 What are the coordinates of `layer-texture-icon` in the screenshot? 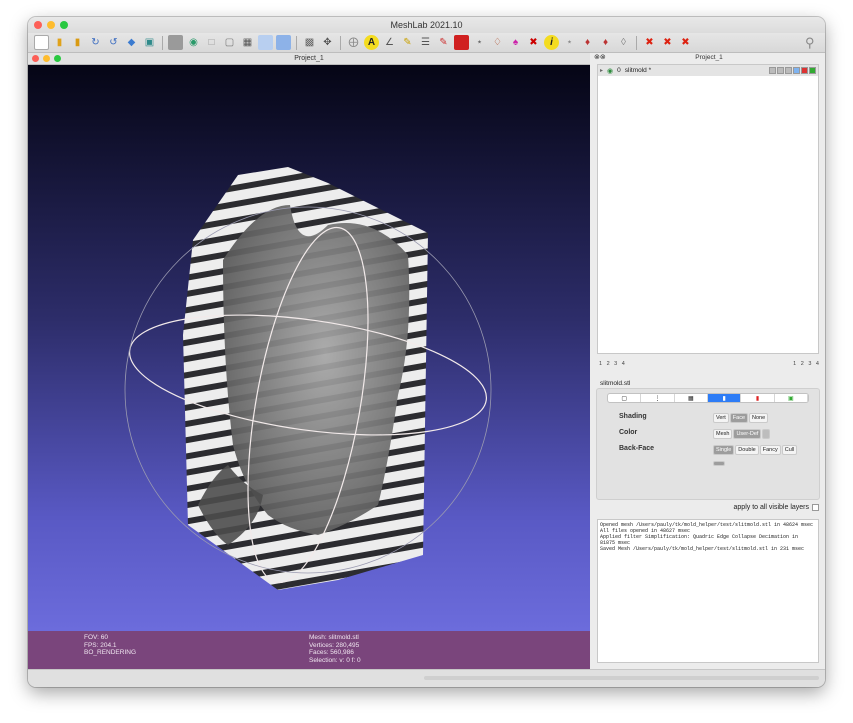 It's located at (812, 70).